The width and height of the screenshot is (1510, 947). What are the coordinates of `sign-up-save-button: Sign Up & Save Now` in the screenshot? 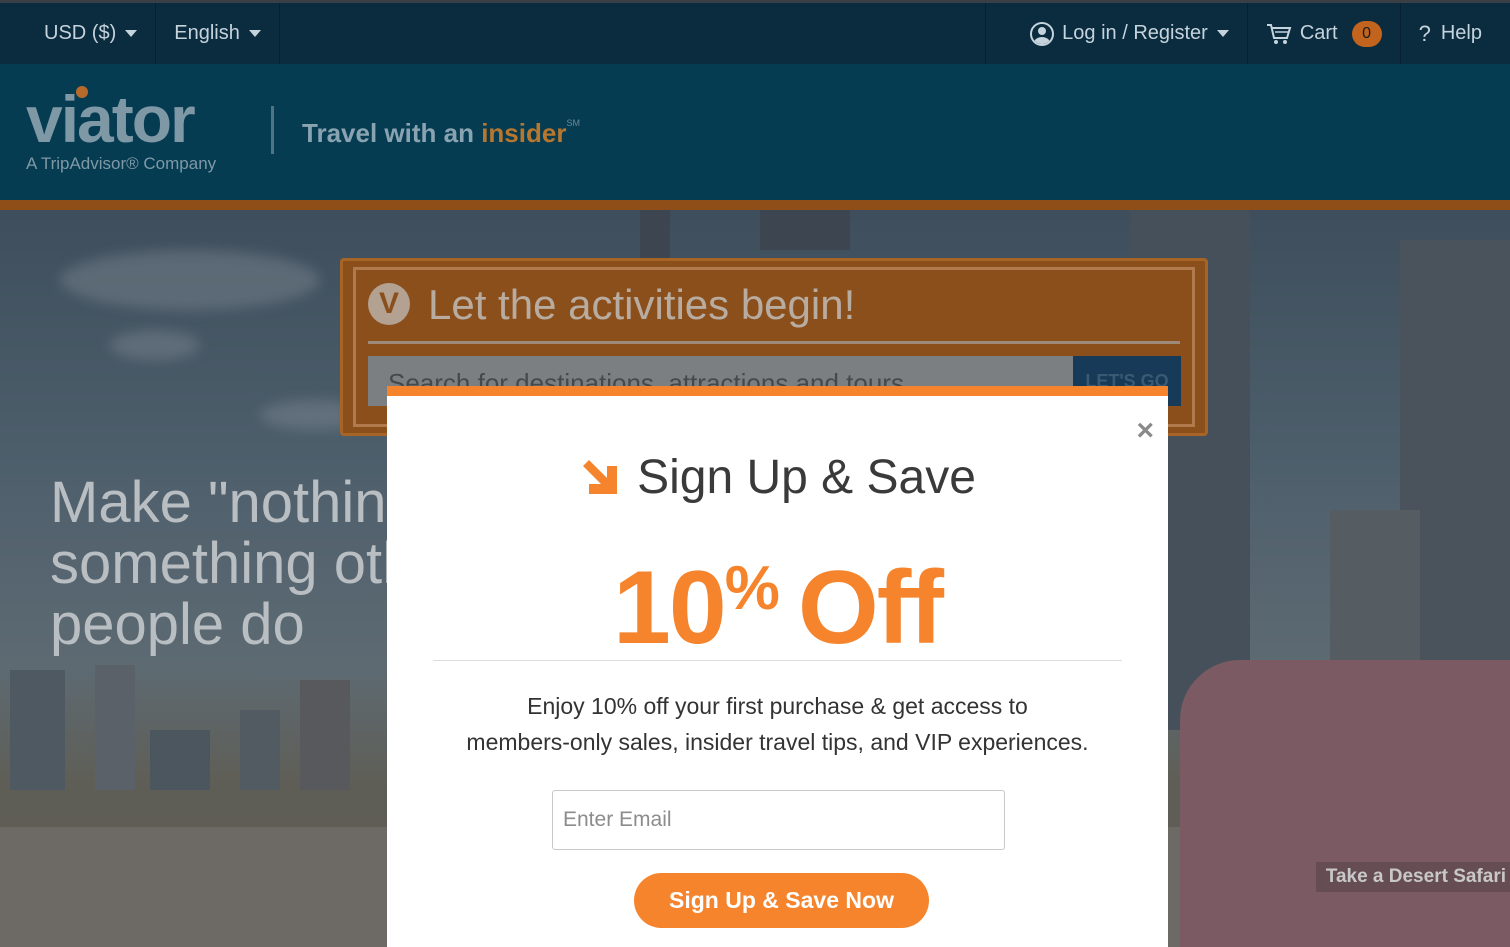 It's located at (781, 900).